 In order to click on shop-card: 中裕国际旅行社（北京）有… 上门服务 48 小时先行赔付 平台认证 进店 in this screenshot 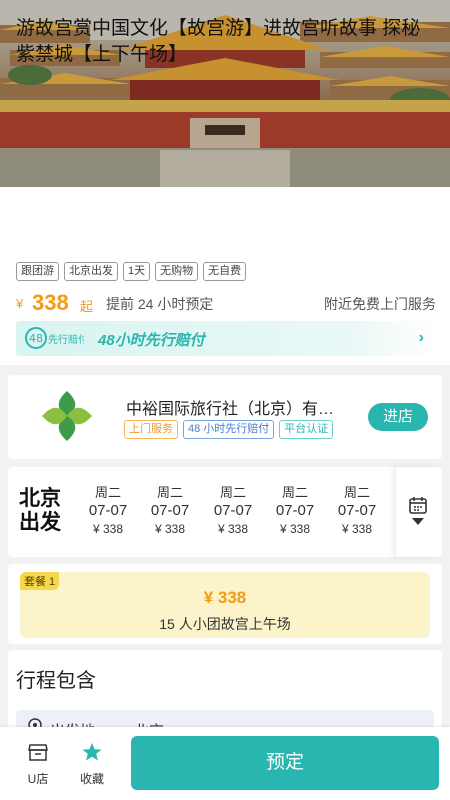, I will do `click(225, 417)`.